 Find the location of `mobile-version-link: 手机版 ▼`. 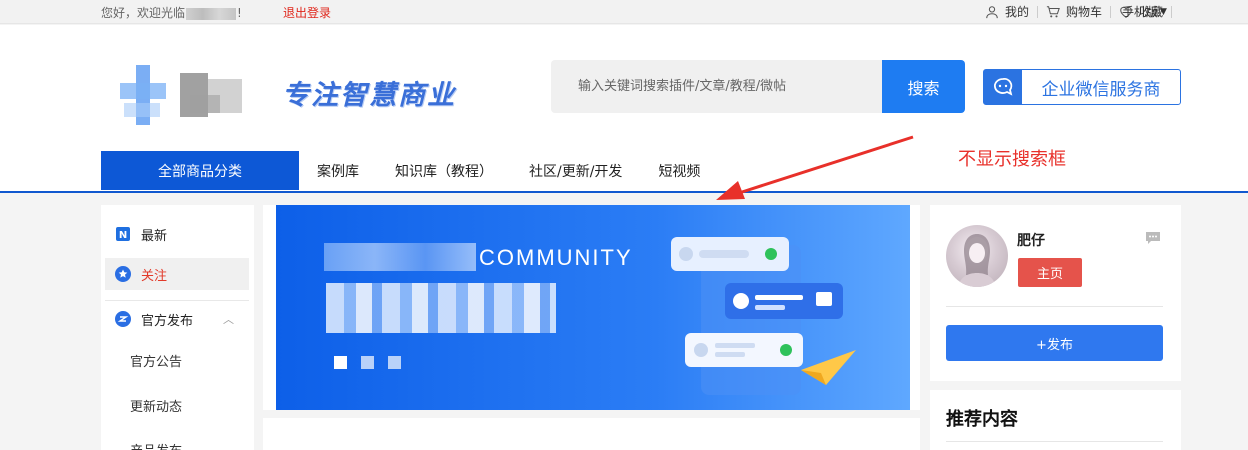

mobile-version-link: 手机版 ▼ is located at coordinates (1144, 11).